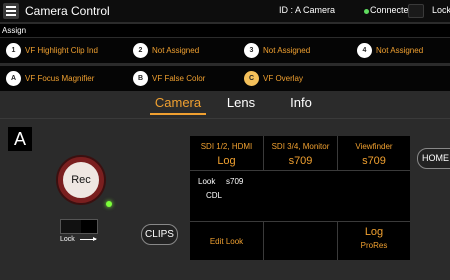 Image resolution: width=450 pixels, height=280 pixels. Describe the element at coordinates (235, 181) in the screenshot. I see `look-value: s709` at that location.